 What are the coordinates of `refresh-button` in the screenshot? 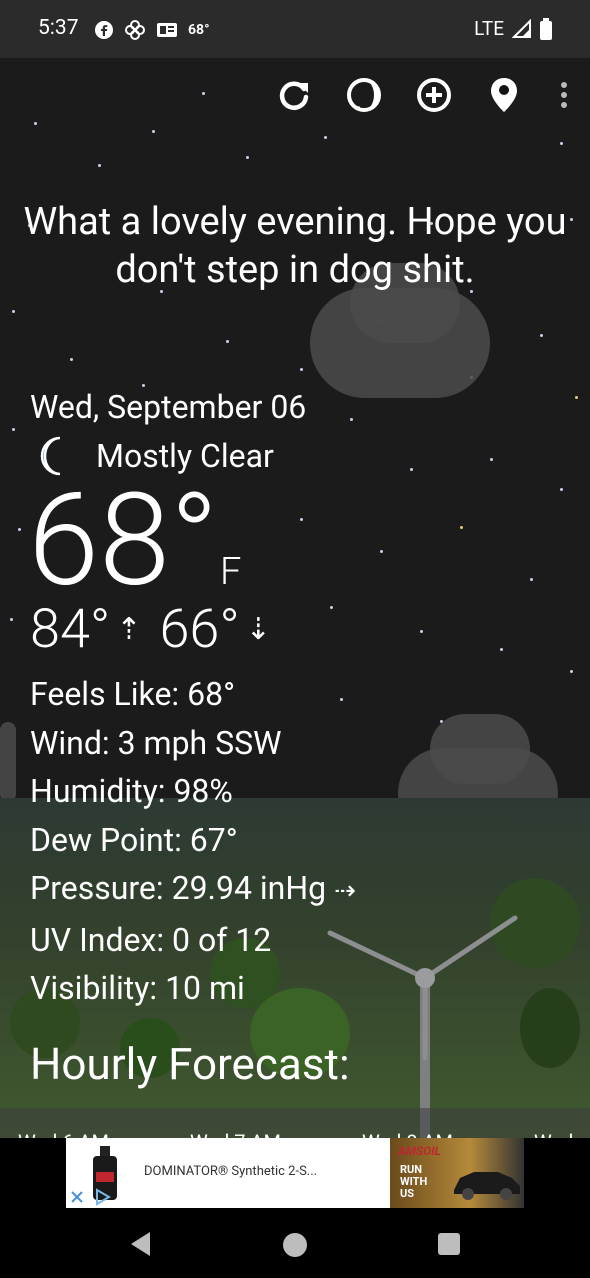 It's located at (294, 95).